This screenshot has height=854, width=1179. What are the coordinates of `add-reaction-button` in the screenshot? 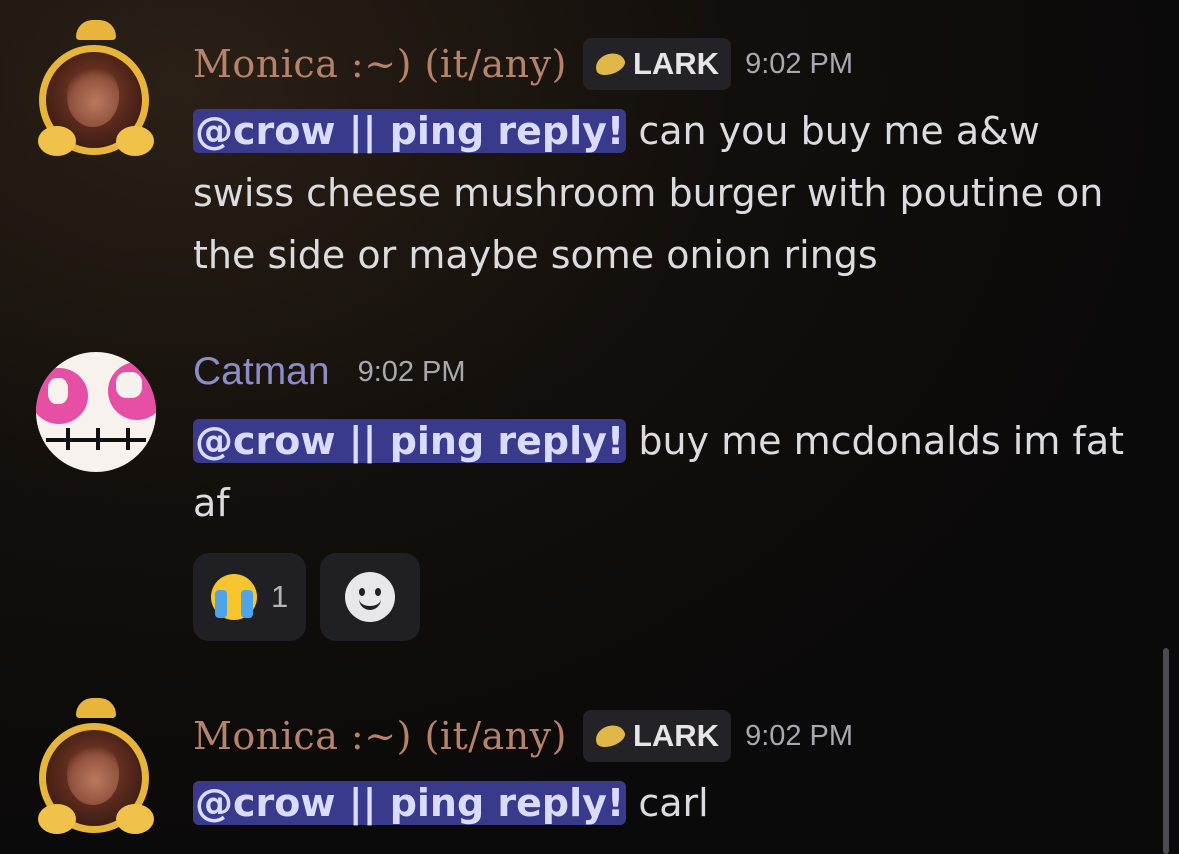 It's located at (370, 597).